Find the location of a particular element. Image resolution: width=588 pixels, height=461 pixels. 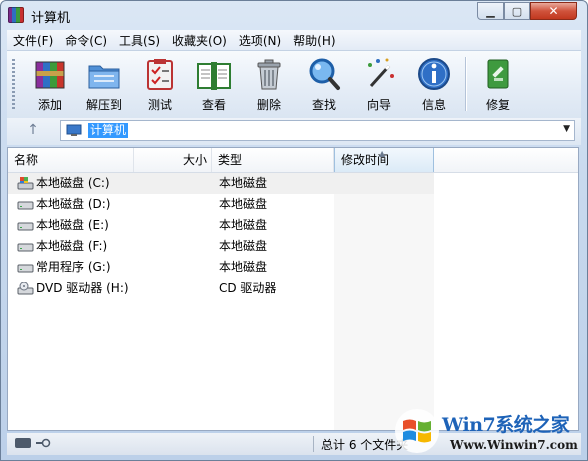

file-name: 本地磁盘 (F:) is located at coordinates (72, 246).